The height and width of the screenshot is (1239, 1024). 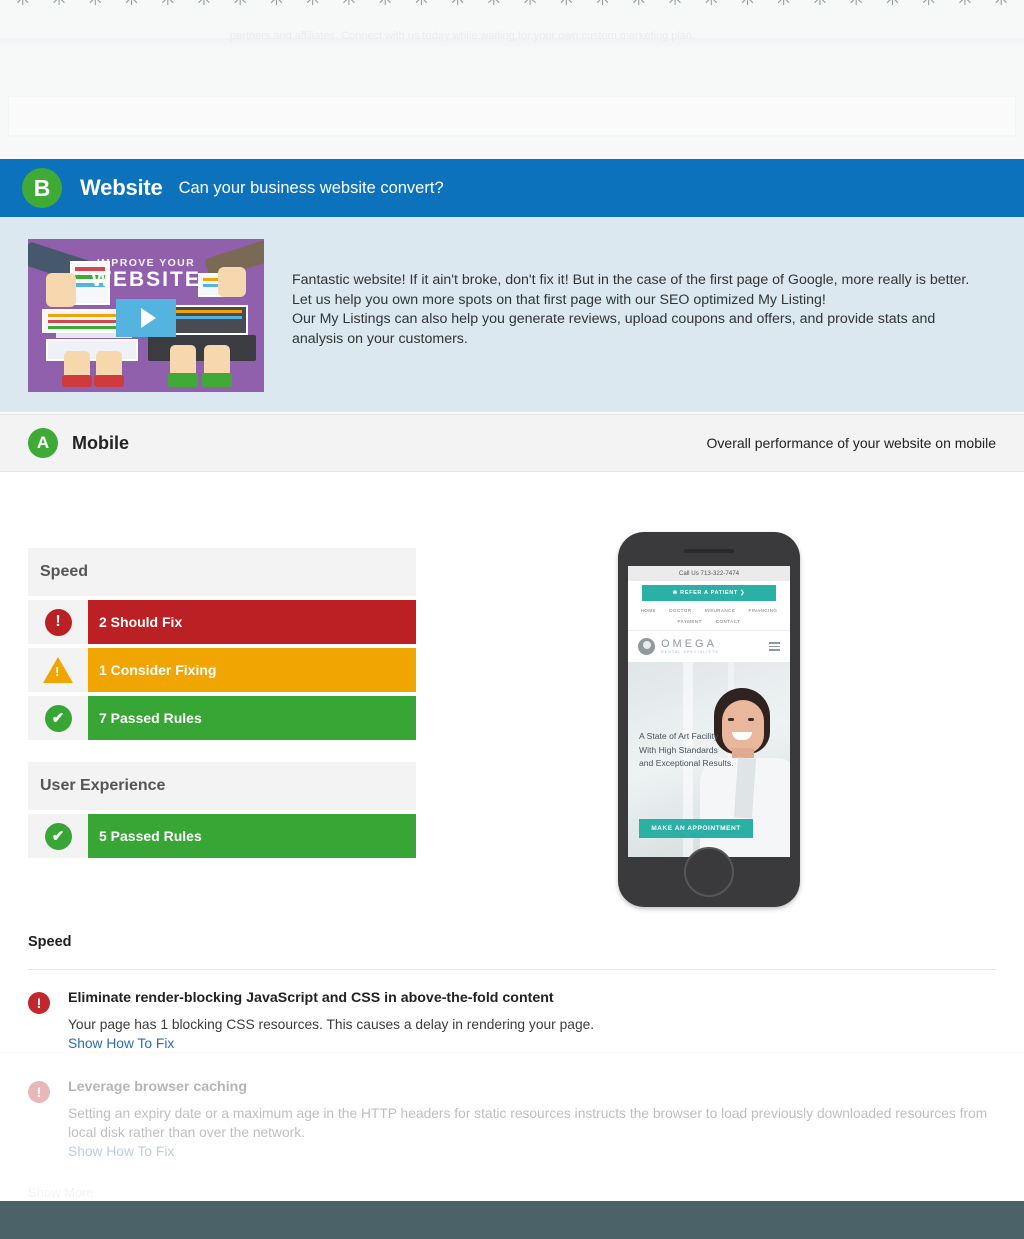 I want to click on rule-bar-passed: 7 Passed Rules, so click(x=252, y=718).